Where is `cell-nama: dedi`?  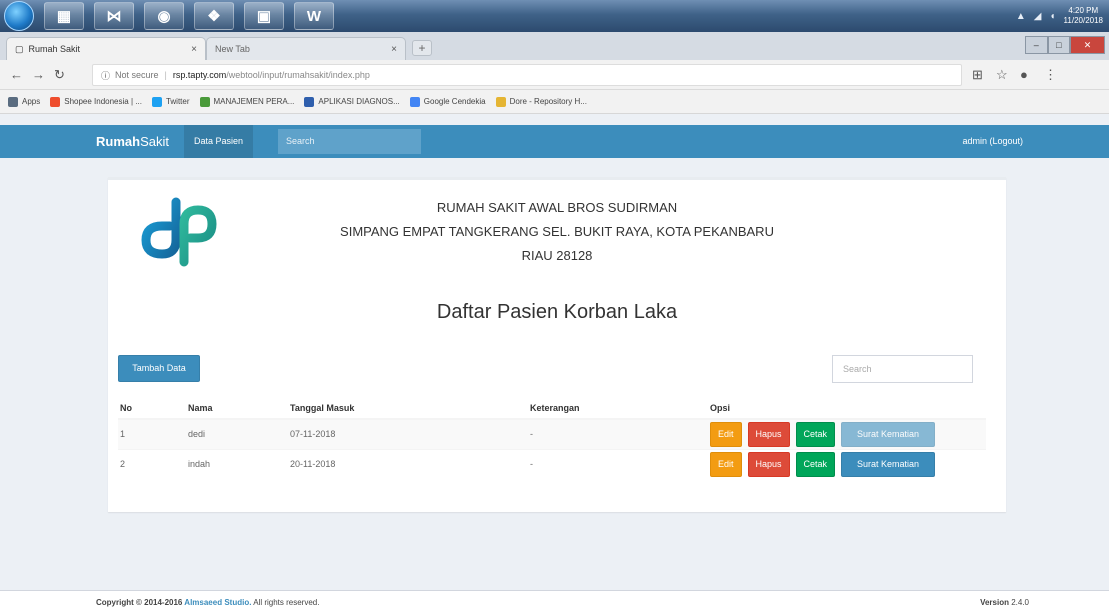
cell-nama: dedi is located at coordinates (237, 433).